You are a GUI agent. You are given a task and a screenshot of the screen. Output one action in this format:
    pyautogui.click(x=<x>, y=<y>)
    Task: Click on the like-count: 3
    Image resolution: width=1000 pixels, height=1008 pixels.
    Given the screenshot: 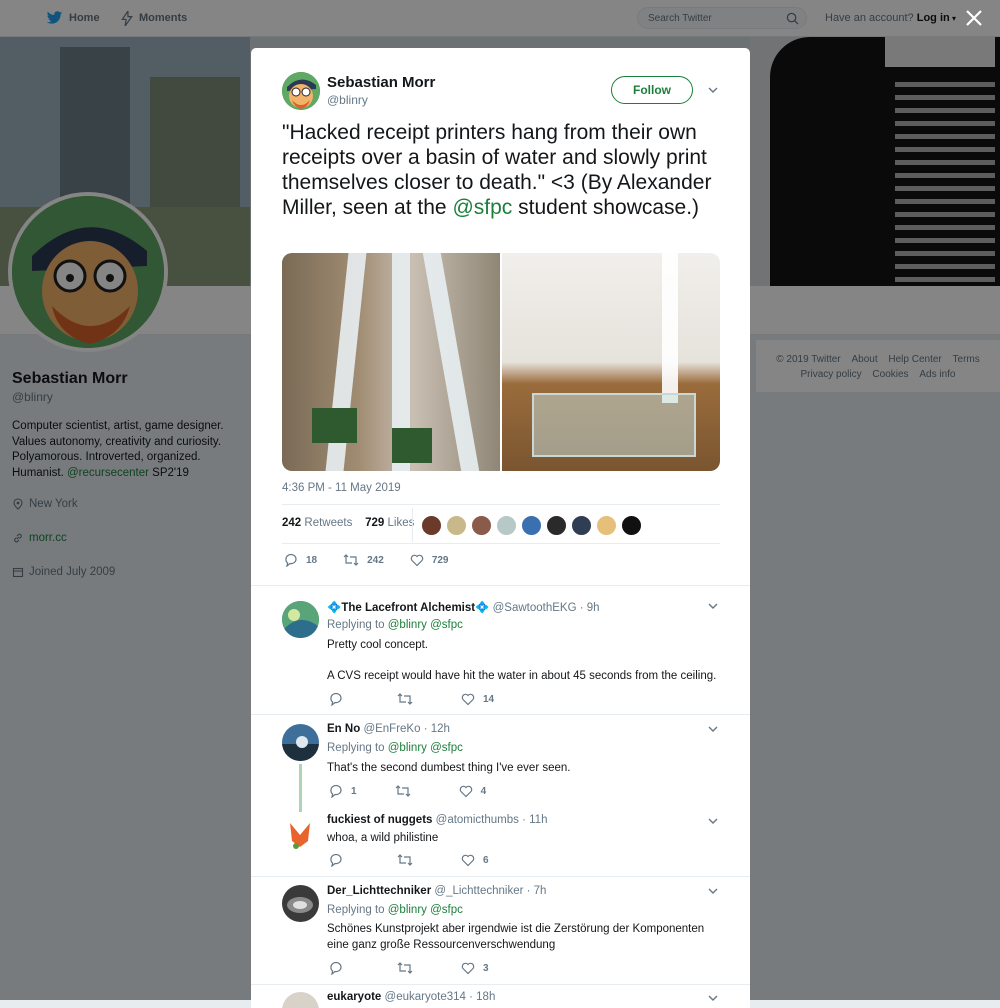 What is the action you would take?
    pyautogui.click(x=486, y=968)
    